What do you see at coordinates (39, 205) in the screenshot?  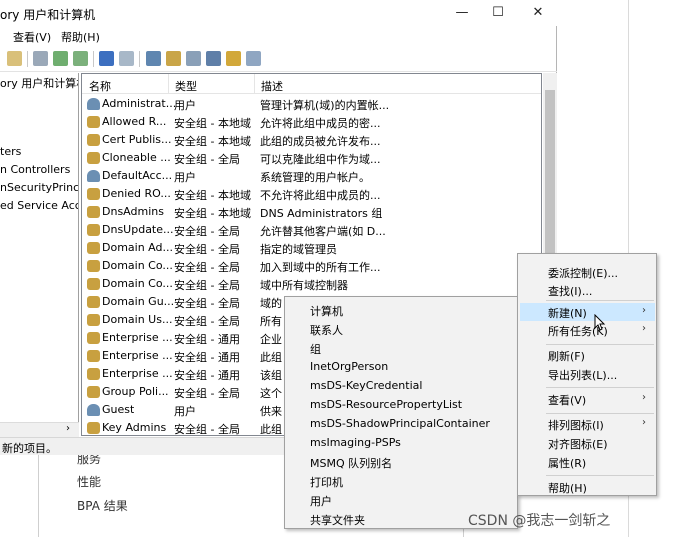 I see `tree-item: ed Service Acco` at bounding box center [39, 205].